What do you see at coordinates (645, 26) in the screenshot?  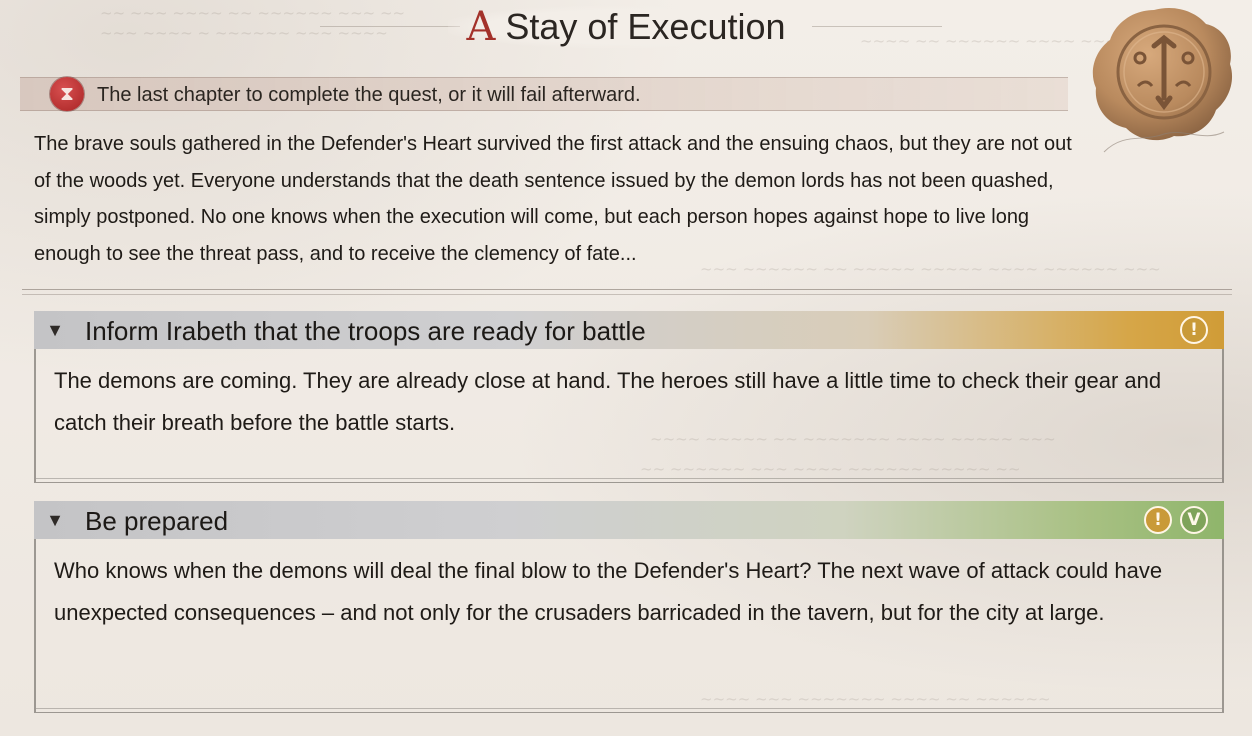 I see `quest-title: Stay of Execution` at bounding box center [645, 26].